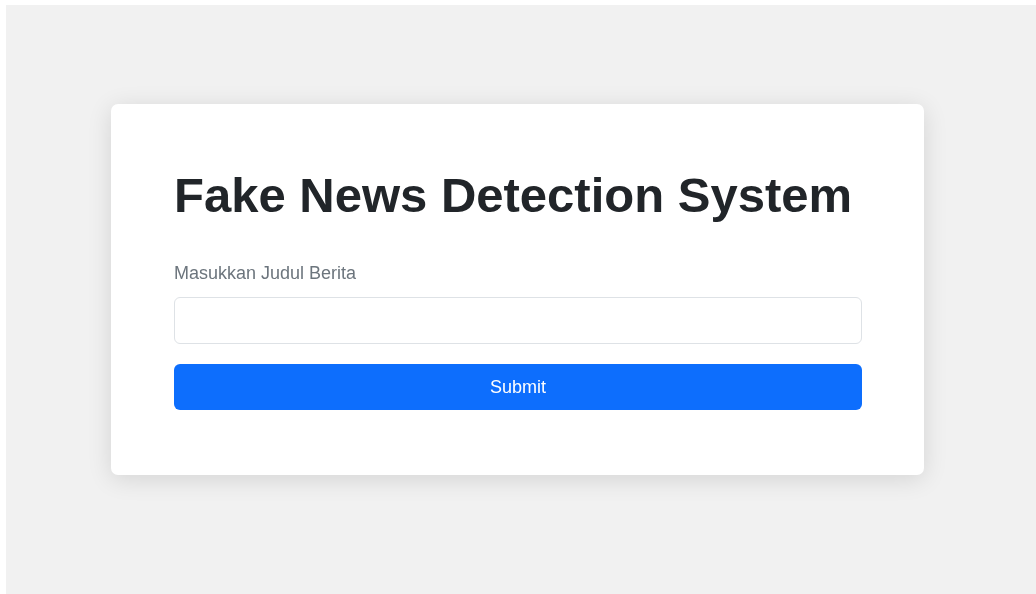 The width and height of the screenshot is (1036, 594). Describe the element at coordinates (518, 387) in the screenshot. I see `submit-button: Submit` at that location.